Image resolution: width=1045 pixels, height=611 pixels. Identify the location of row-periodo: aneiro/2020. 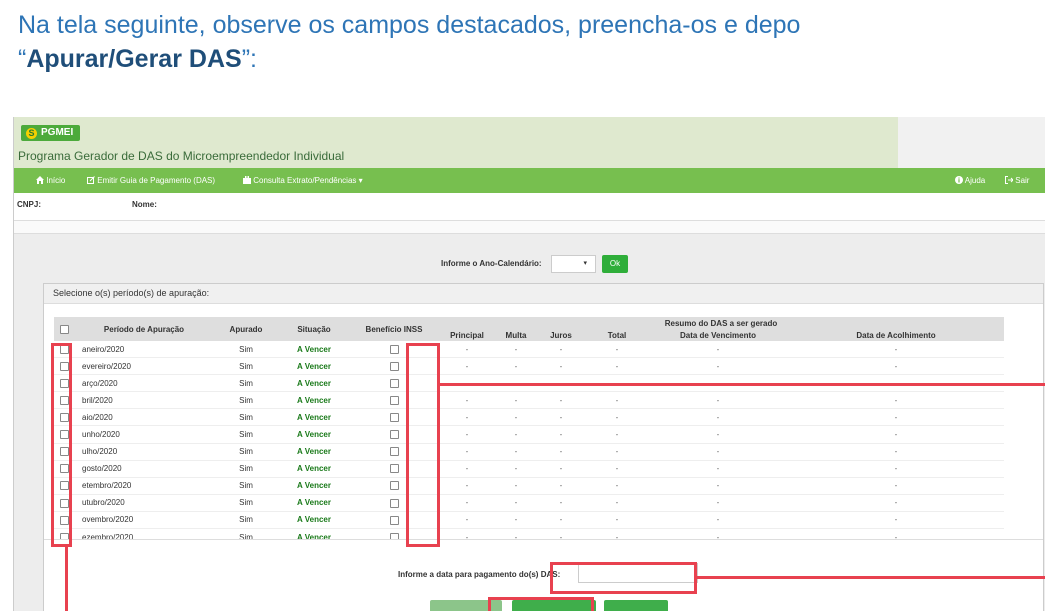
(144, 350).